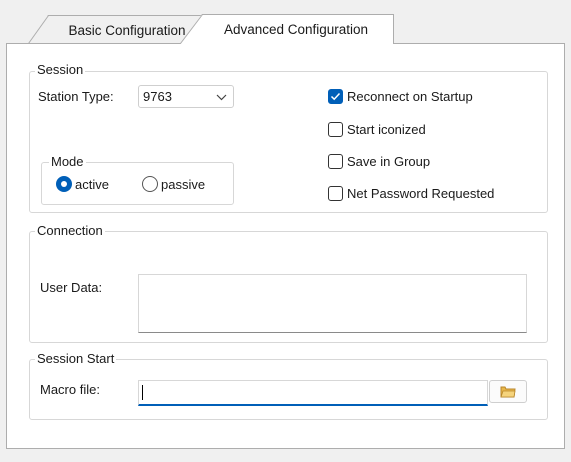 This screenshot has width=571, height=462. What do you see at coordinates (142, 392) in the screenshot?
I see `text-caret` at bounding box center [142, 392].